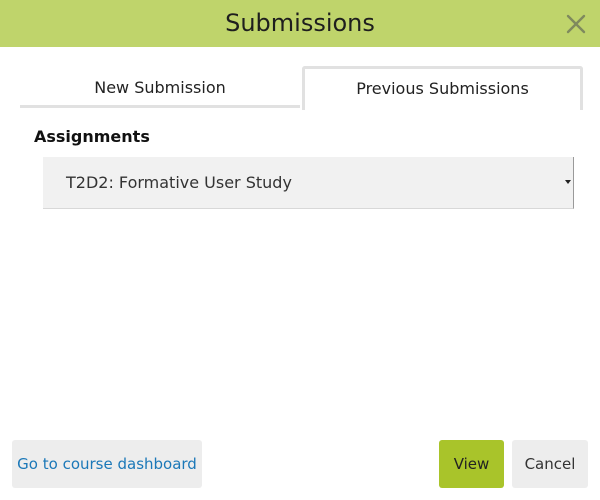 This screenshot has width=600, height=500. What do you see at coordinates (107, 464) in the screenshot?
I see `go-to-dashboard-button: Go to course dashboard` at bounding box center [107, 464].